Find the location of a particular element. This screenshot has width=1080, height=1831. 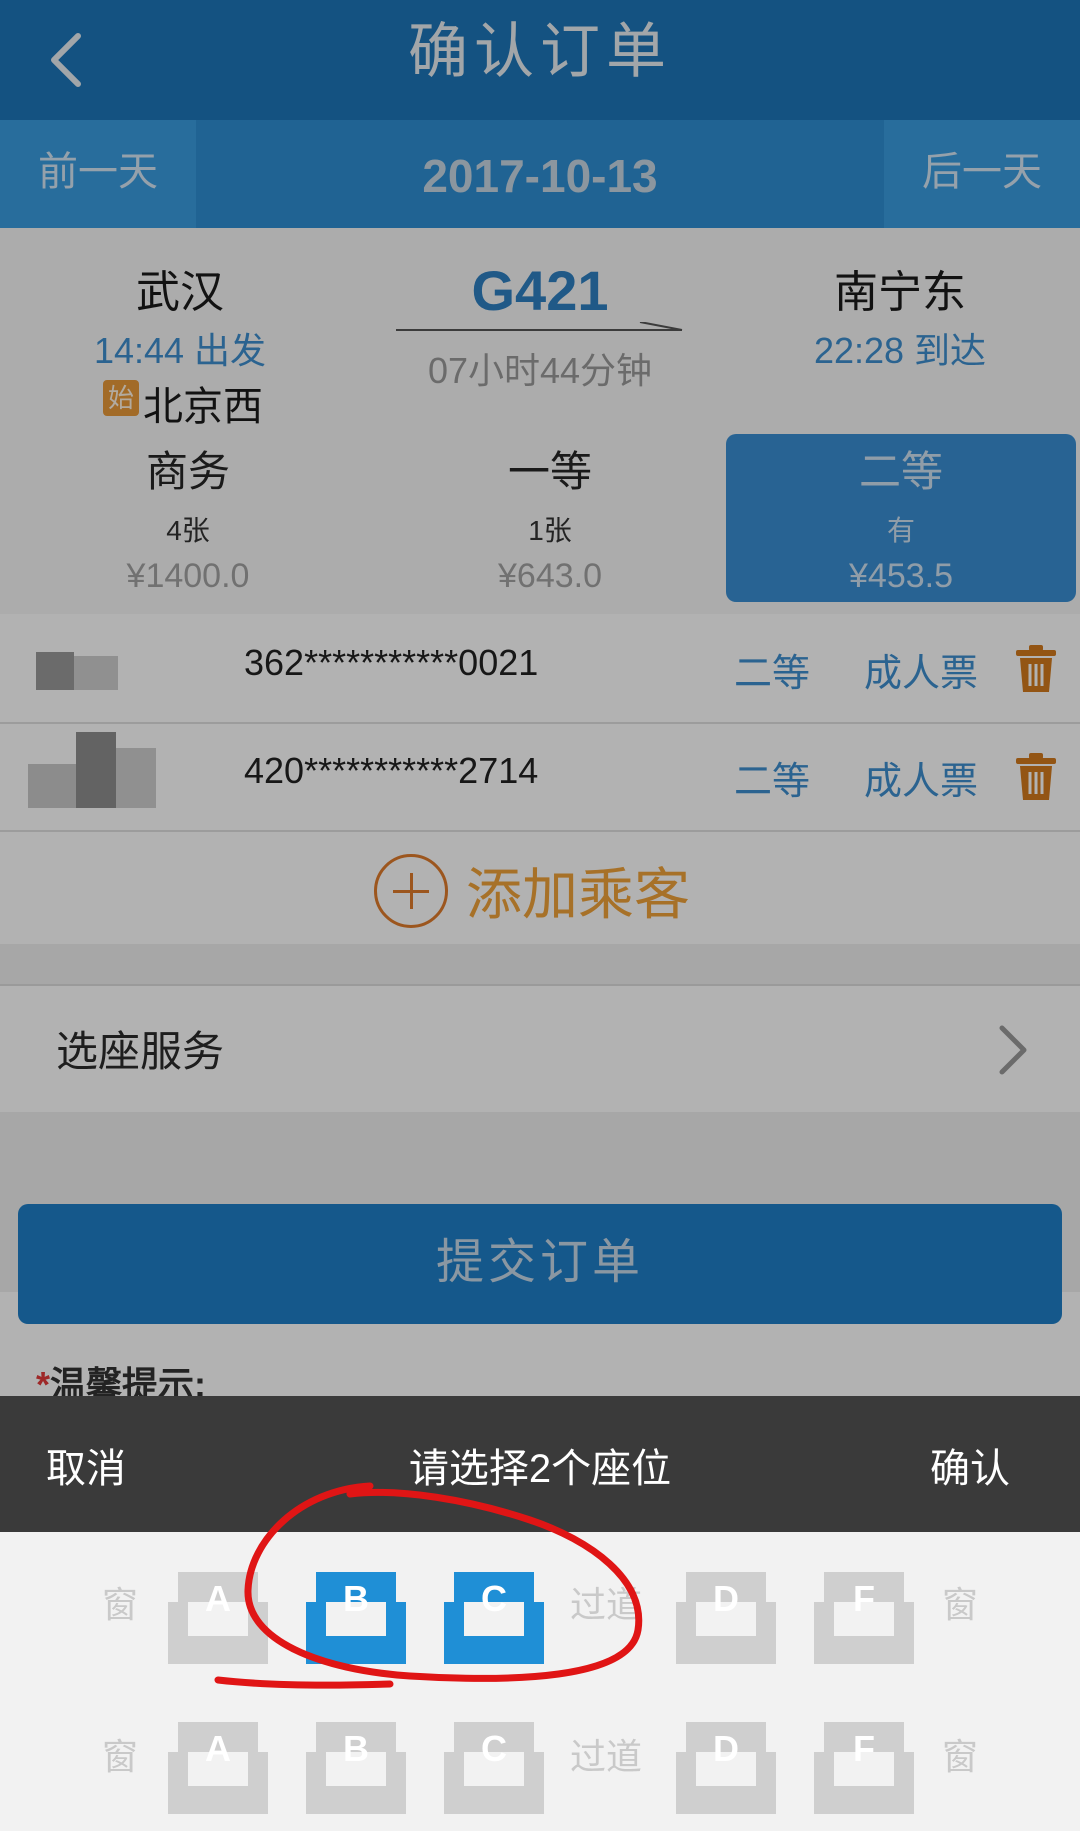

seat-1F: F is located at coordinates (864, 1616).